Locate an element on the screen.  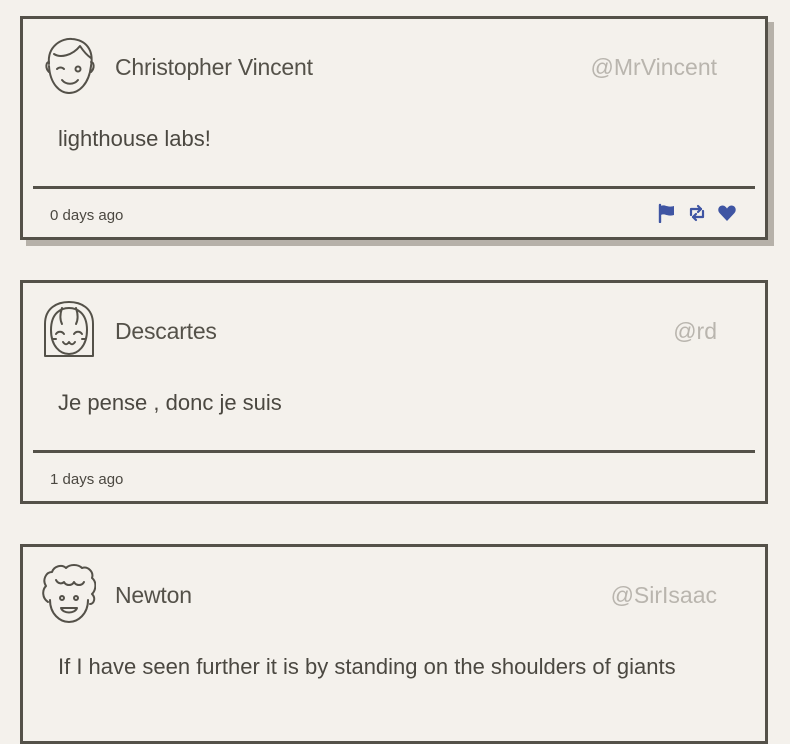
retweet-icon is located at coordinates (697, 213).